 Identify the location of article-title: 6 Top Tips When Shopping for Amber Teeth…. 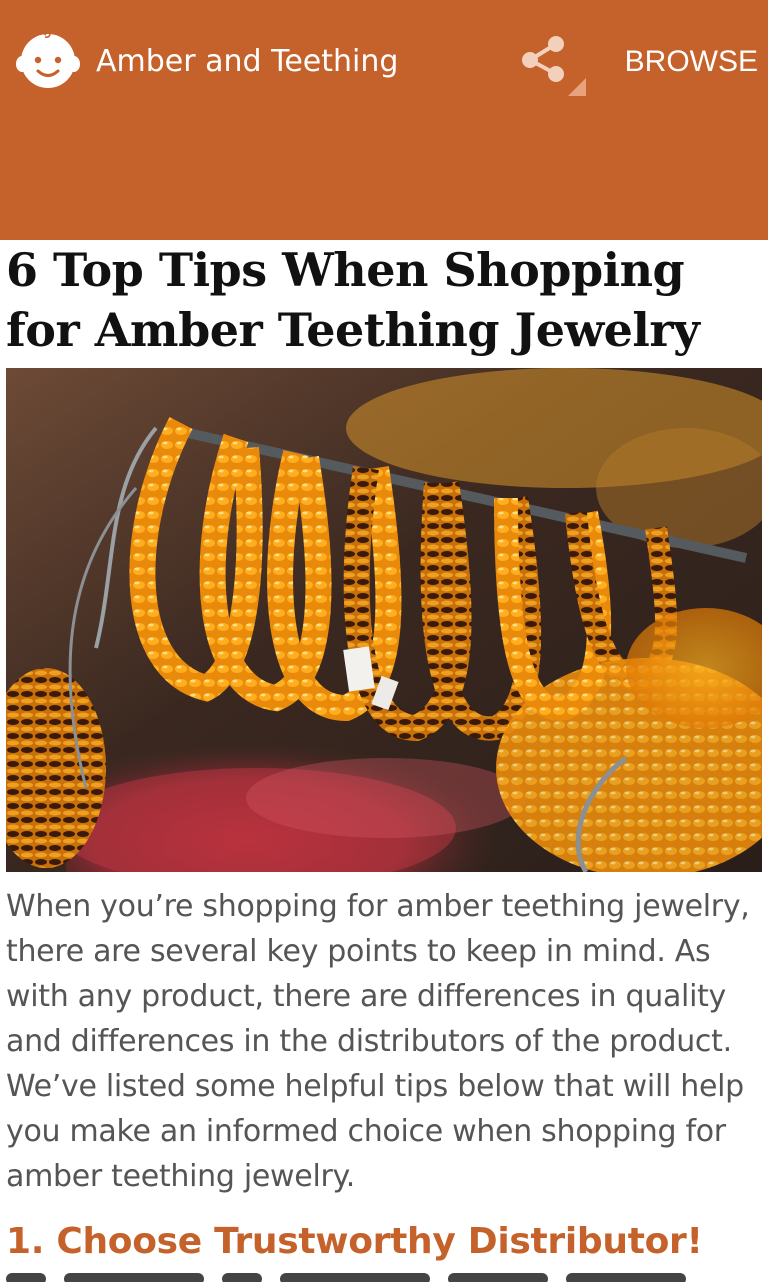
(353, 300).